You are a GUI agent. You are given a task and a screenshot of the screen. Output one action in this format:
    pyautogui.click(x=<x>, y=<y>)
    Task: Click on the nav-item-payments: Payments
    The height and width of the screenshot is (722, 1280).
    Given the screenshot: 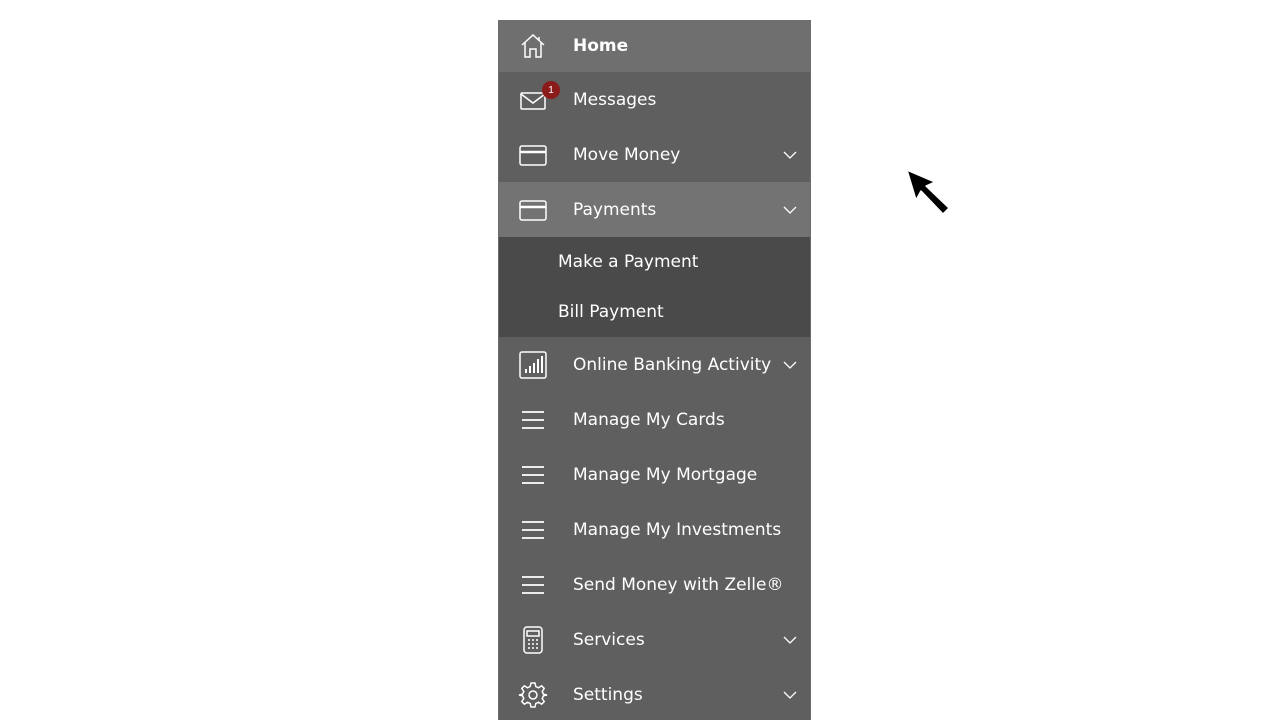 What is the action you would take?
    pyautogui.click(x=654, y=209)
    